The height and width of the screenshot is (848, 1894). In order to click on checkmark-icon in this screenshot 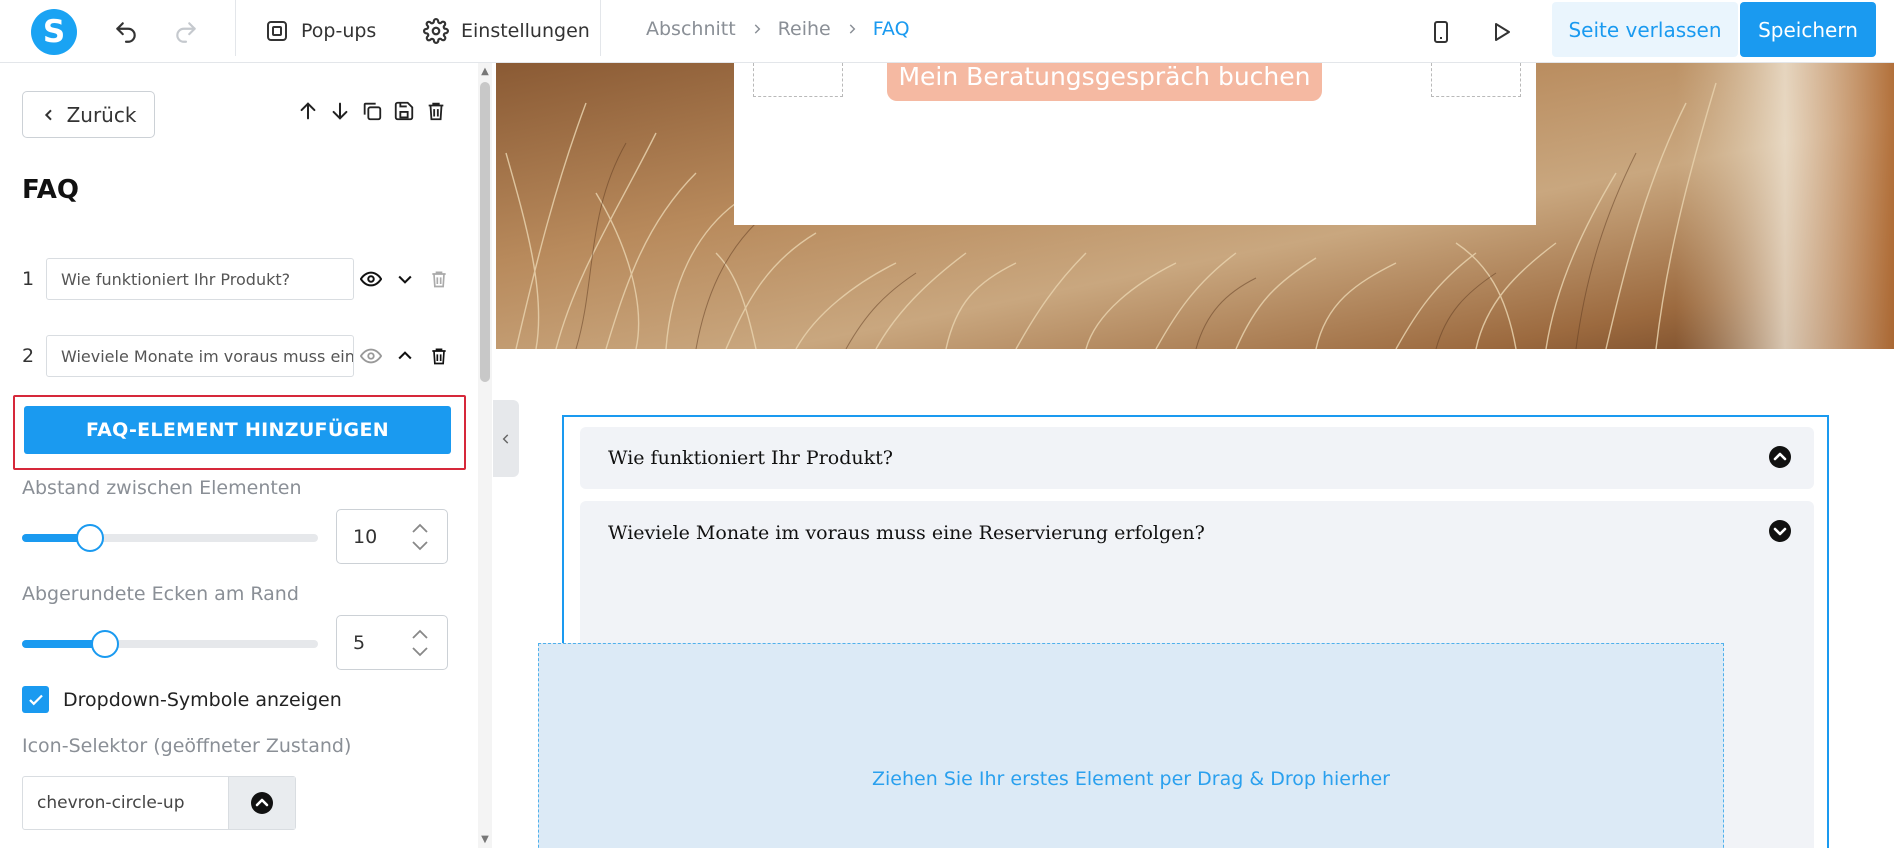, I will do `click(35, 699)`.